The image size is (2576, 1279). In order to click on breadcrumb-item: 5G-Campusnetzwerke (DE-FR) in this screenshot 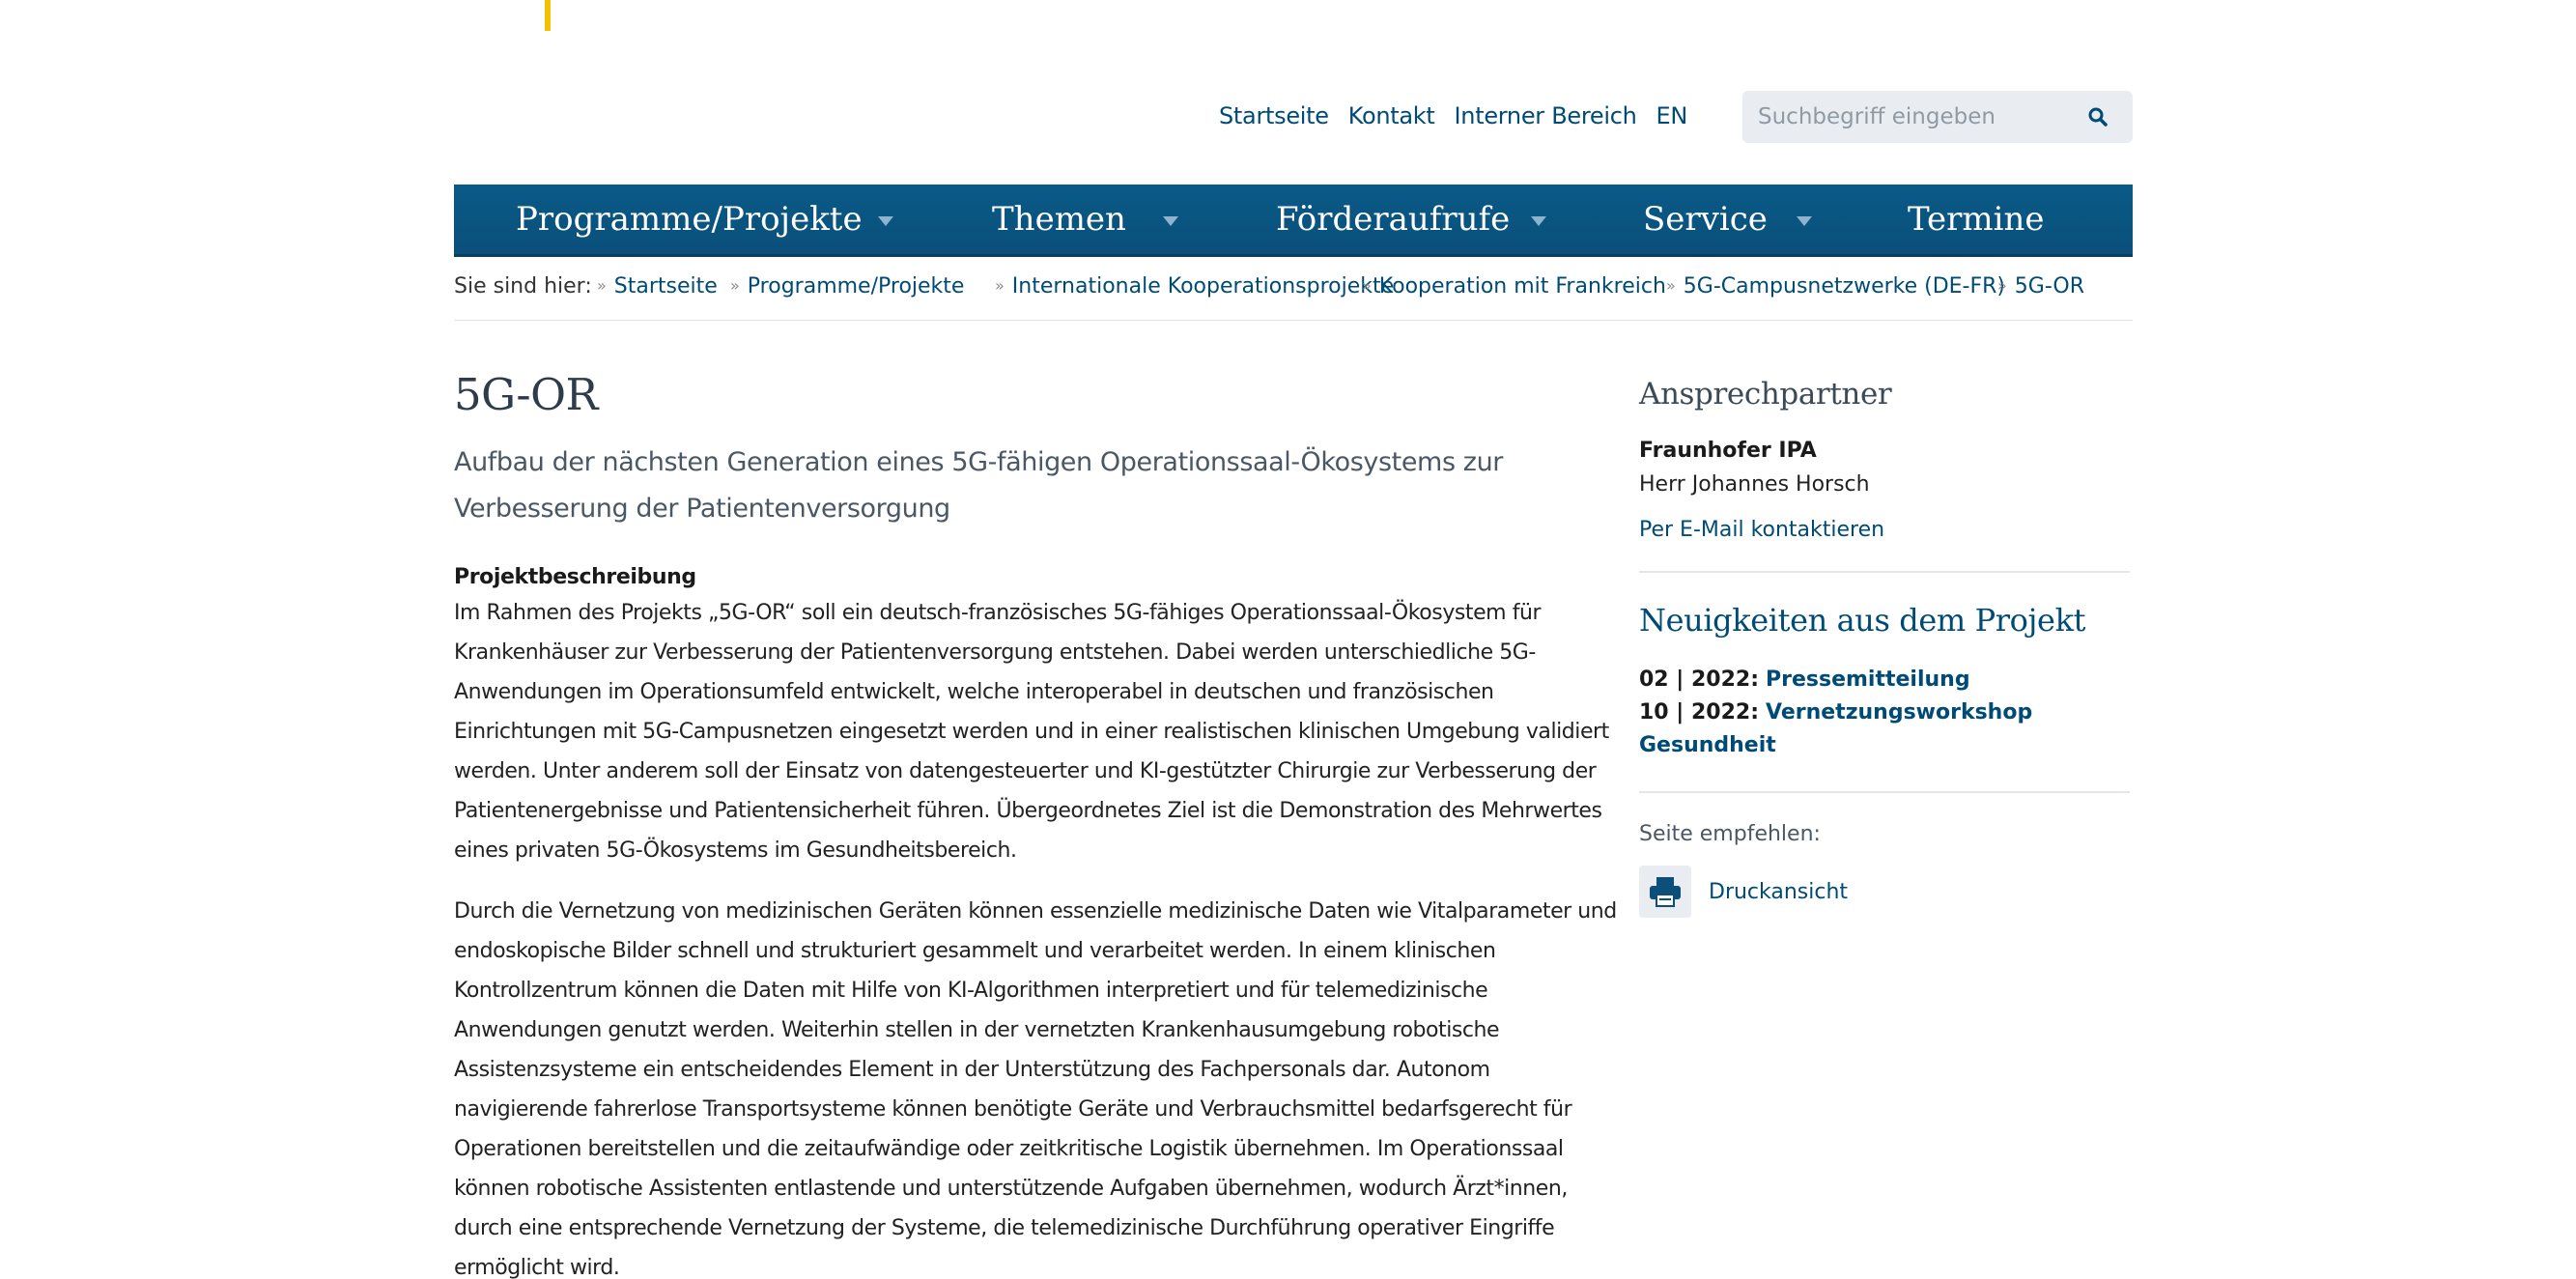, I will do `click(1835, 286)`.